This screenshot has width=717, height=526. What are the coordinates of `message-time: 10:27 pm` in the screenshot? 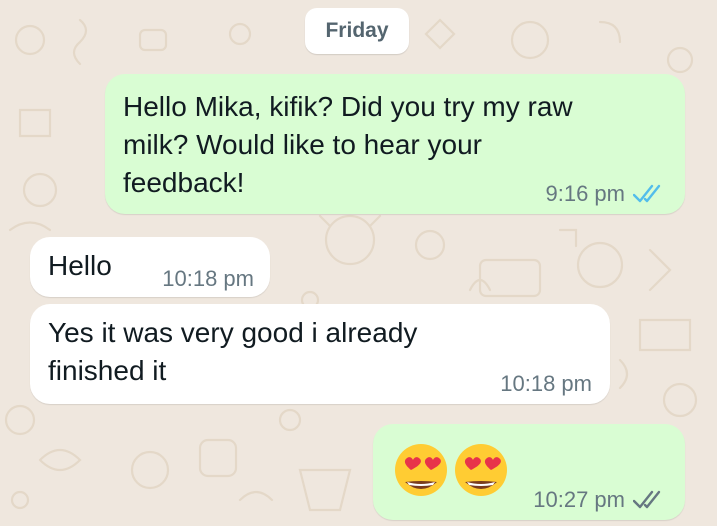 It's located at (579, 499).